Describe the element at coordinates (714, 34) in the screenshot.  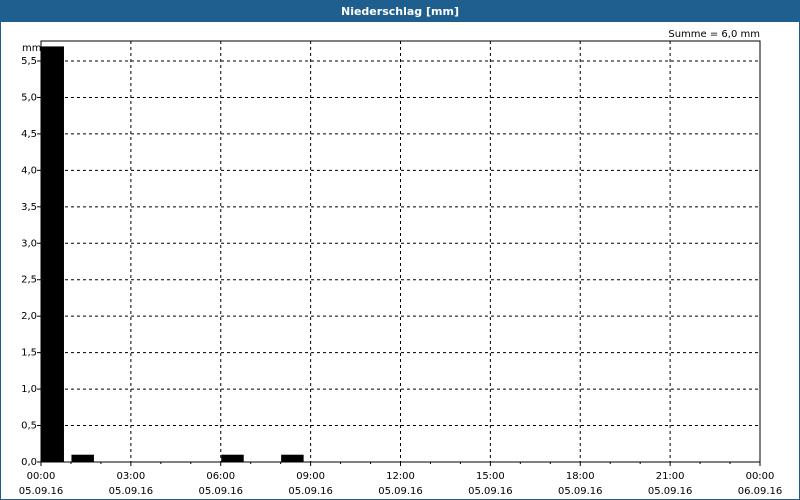
I see `sum-label: Summe = 6,0 mm` at that location.